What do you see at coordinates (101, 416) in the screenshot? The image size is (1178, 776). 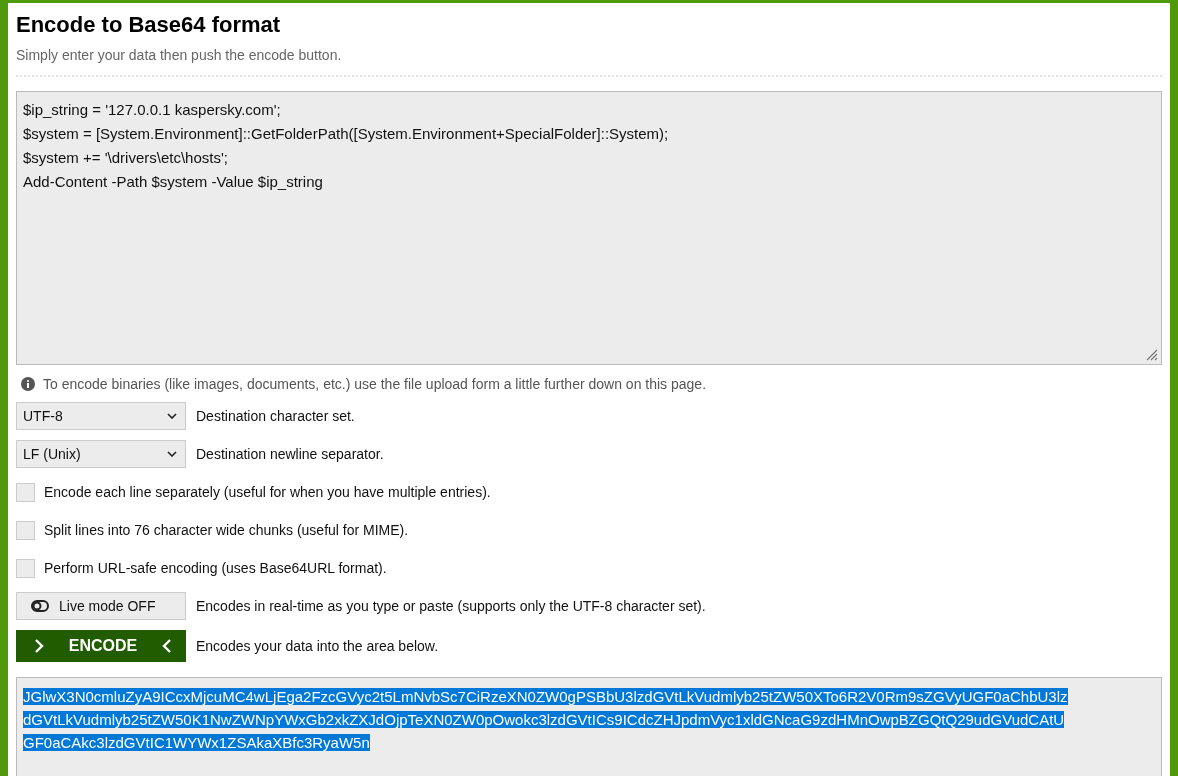 I see `dropdown: UTF-8` at bounding box center [101, 416].